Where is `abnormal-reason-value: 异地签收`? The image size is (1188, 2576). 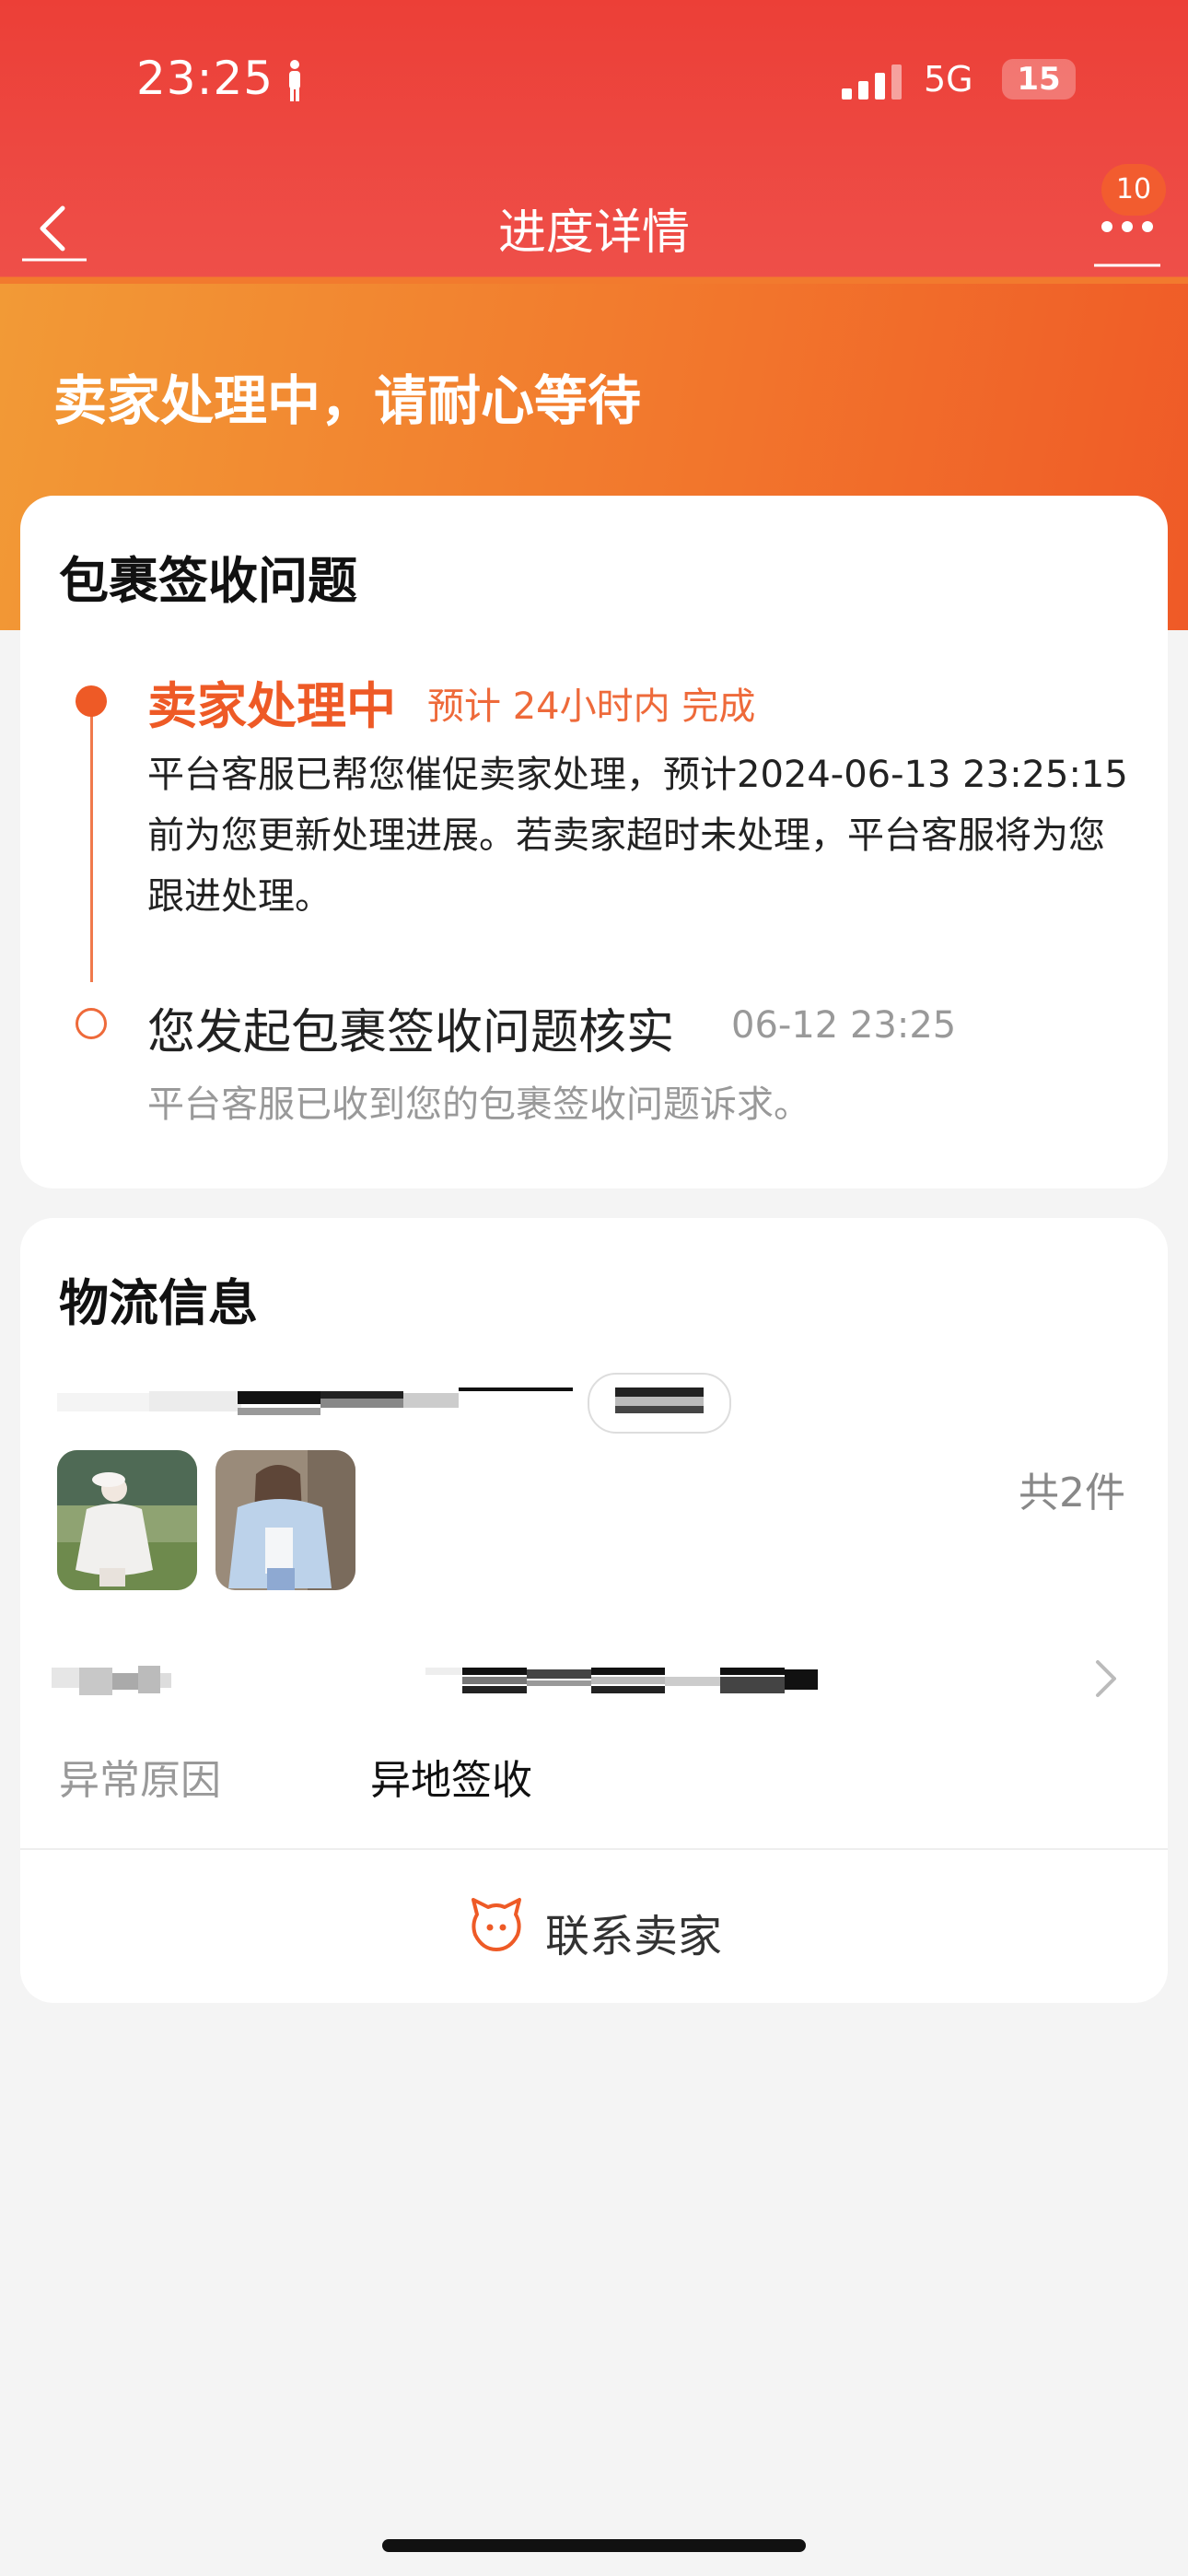 abnormal-reason-value: 异地签收 is located at coordinates (451, 1780).